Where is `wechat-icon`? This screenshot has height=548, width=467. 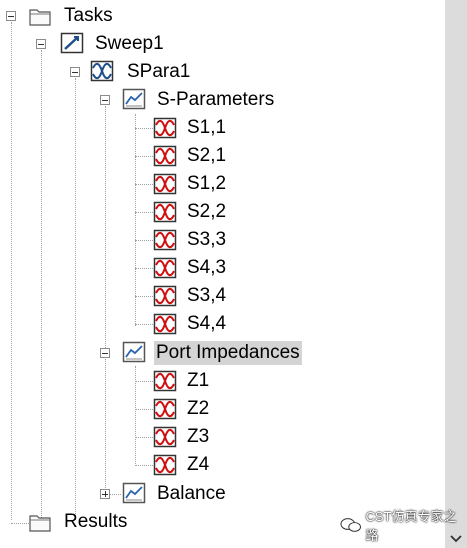 wechat-icon is located at coordinates (350, 525).